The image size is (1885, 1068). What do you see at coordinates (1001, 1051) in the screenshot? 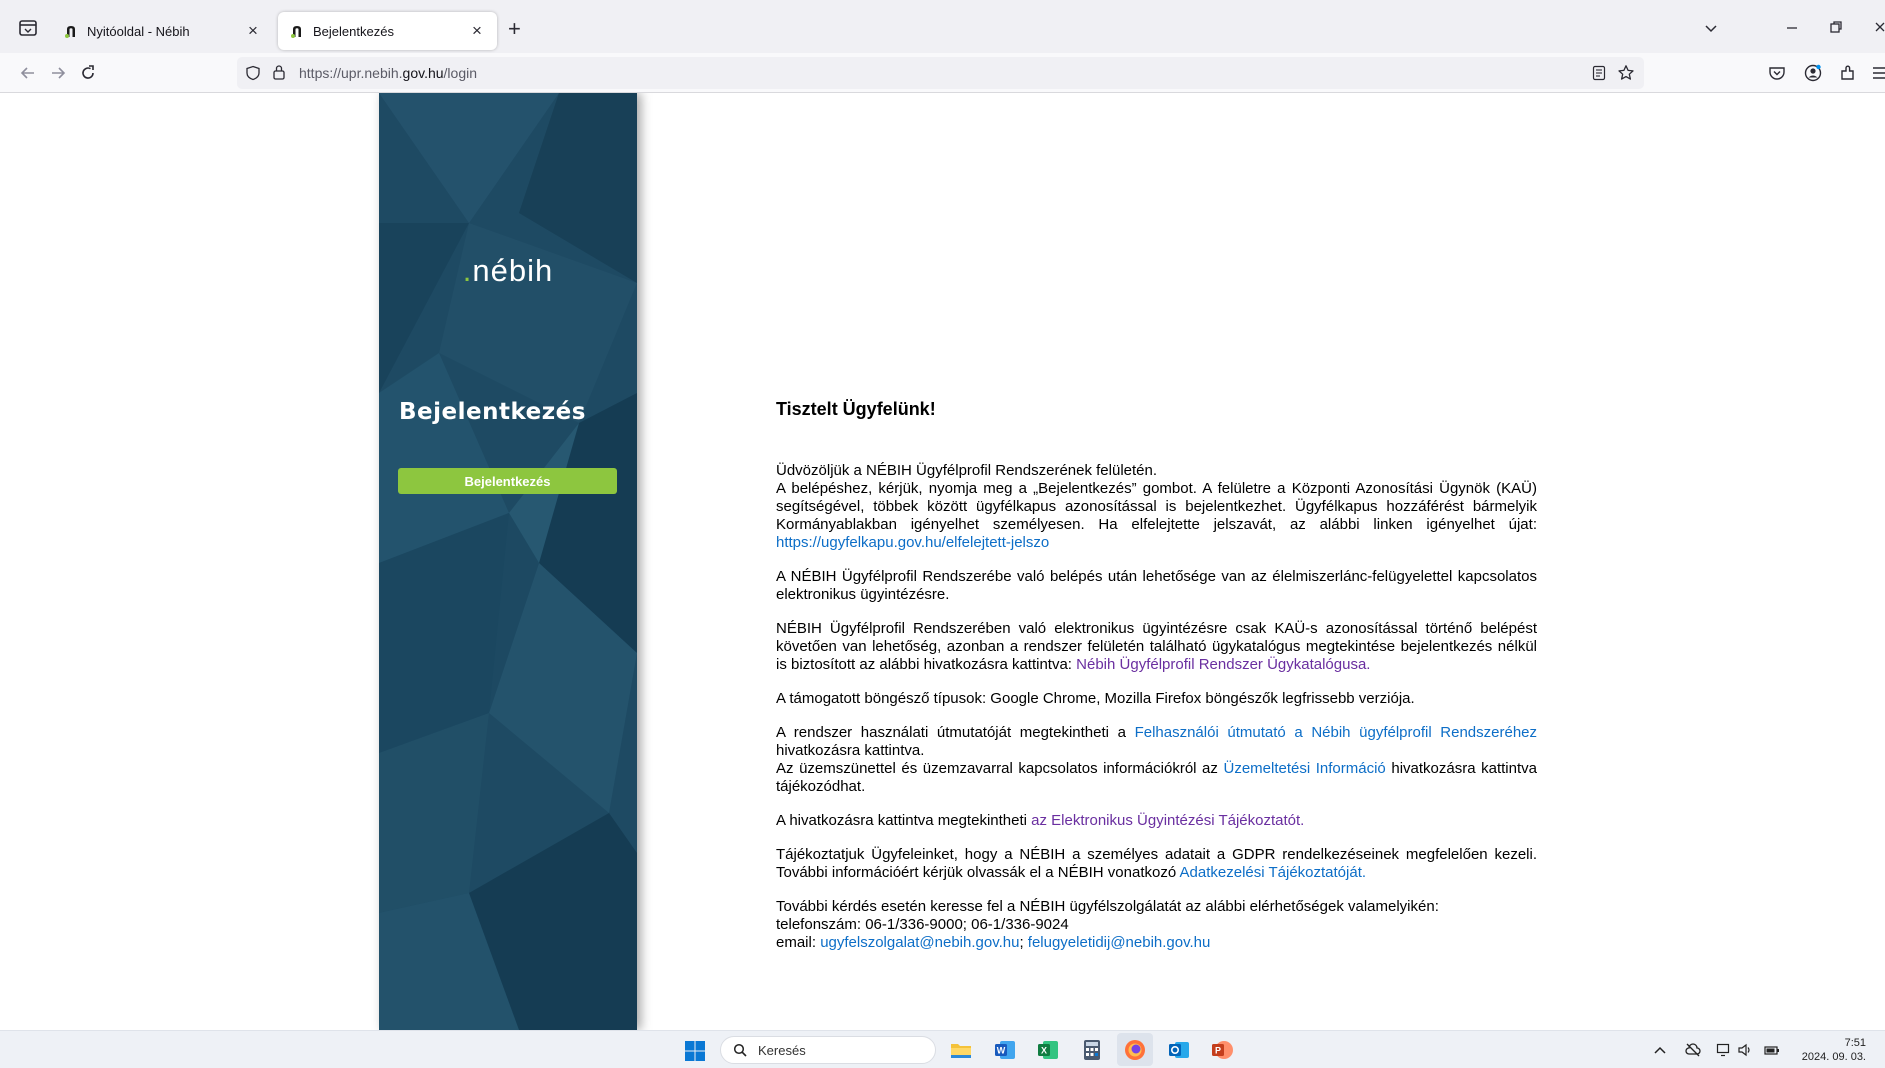
I see `svg-text: W` at bounding box center [1001, 1051].